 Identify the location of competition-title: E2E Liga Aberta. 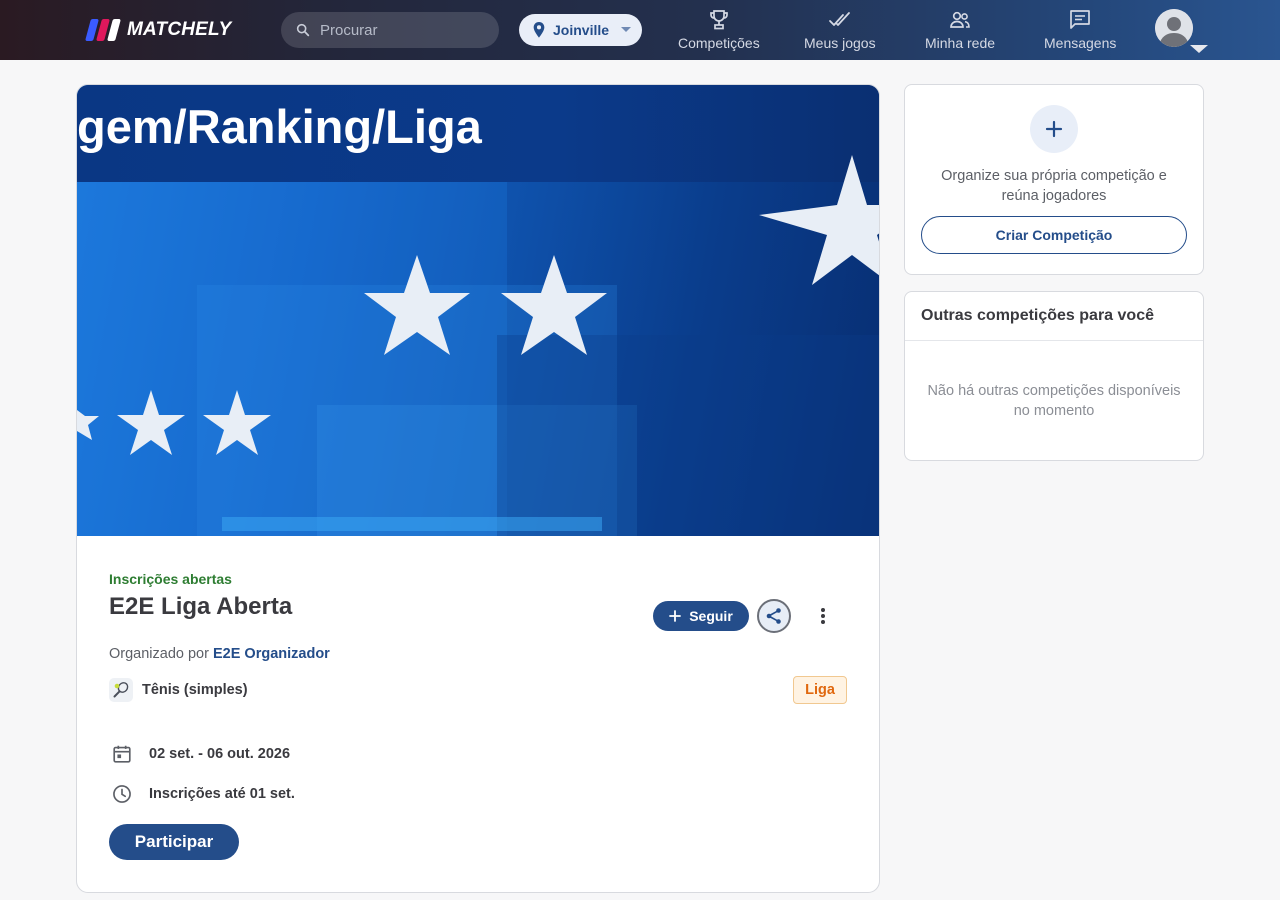
(201, 606).